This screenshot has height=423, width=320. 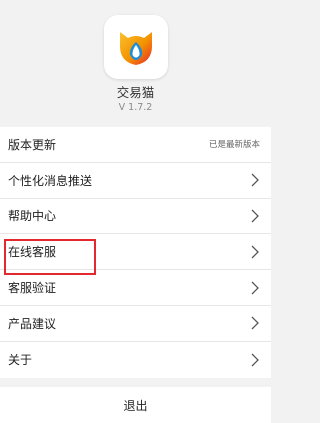 What do you see at coordinates (234, 145) in the screenshot?
I see `version-status: 已是最新版本` at bounding box center [234, 145].